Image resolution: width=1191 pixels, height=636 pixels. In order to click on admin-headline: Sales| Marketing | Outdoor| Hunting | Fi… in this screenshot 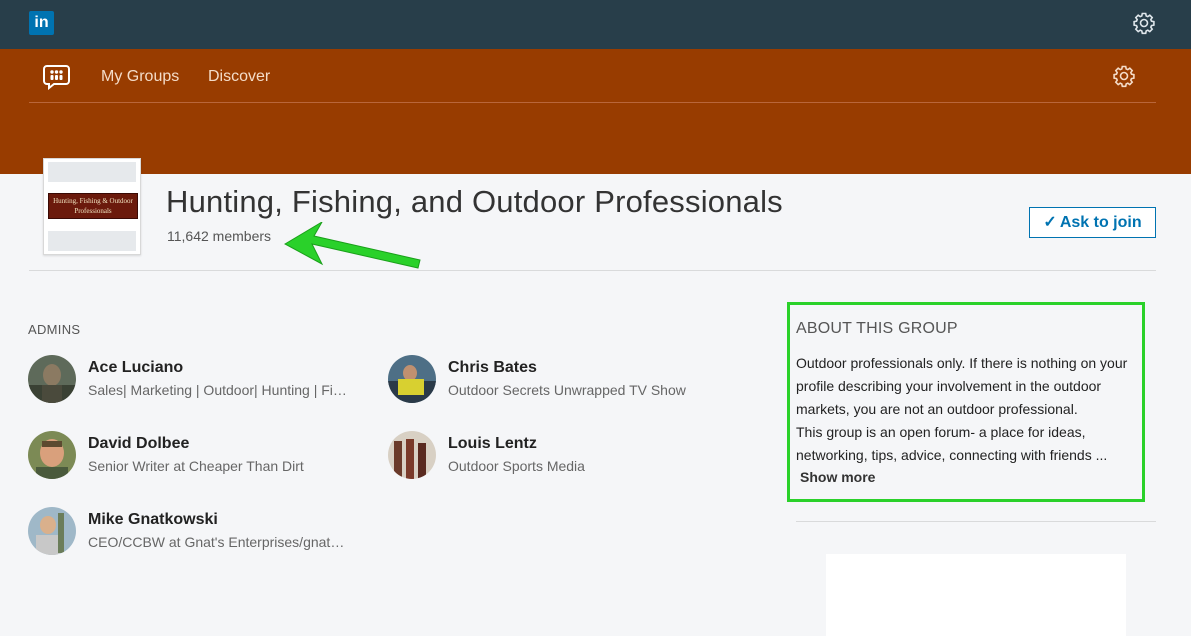, I will do `click(218, 390)`.